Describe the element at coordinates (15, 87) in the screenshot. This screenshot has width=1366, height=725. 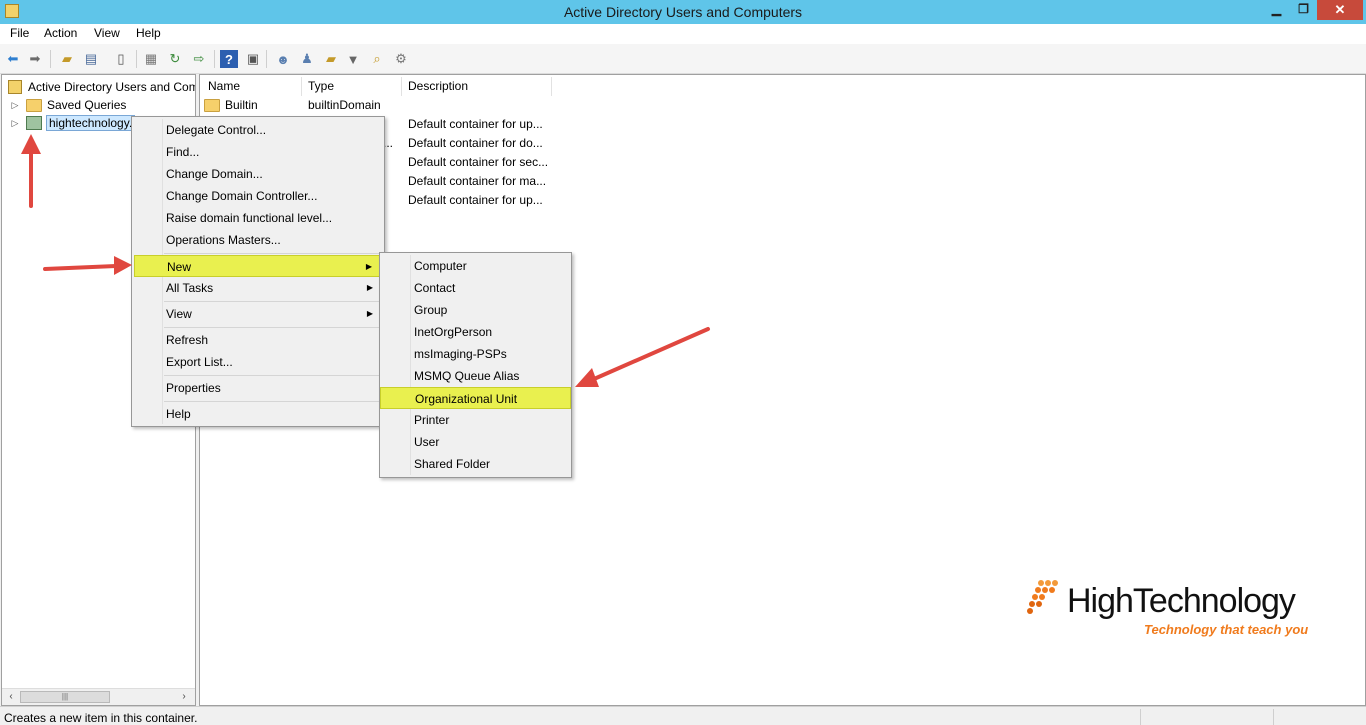
I see `snapin-icon` at that location.